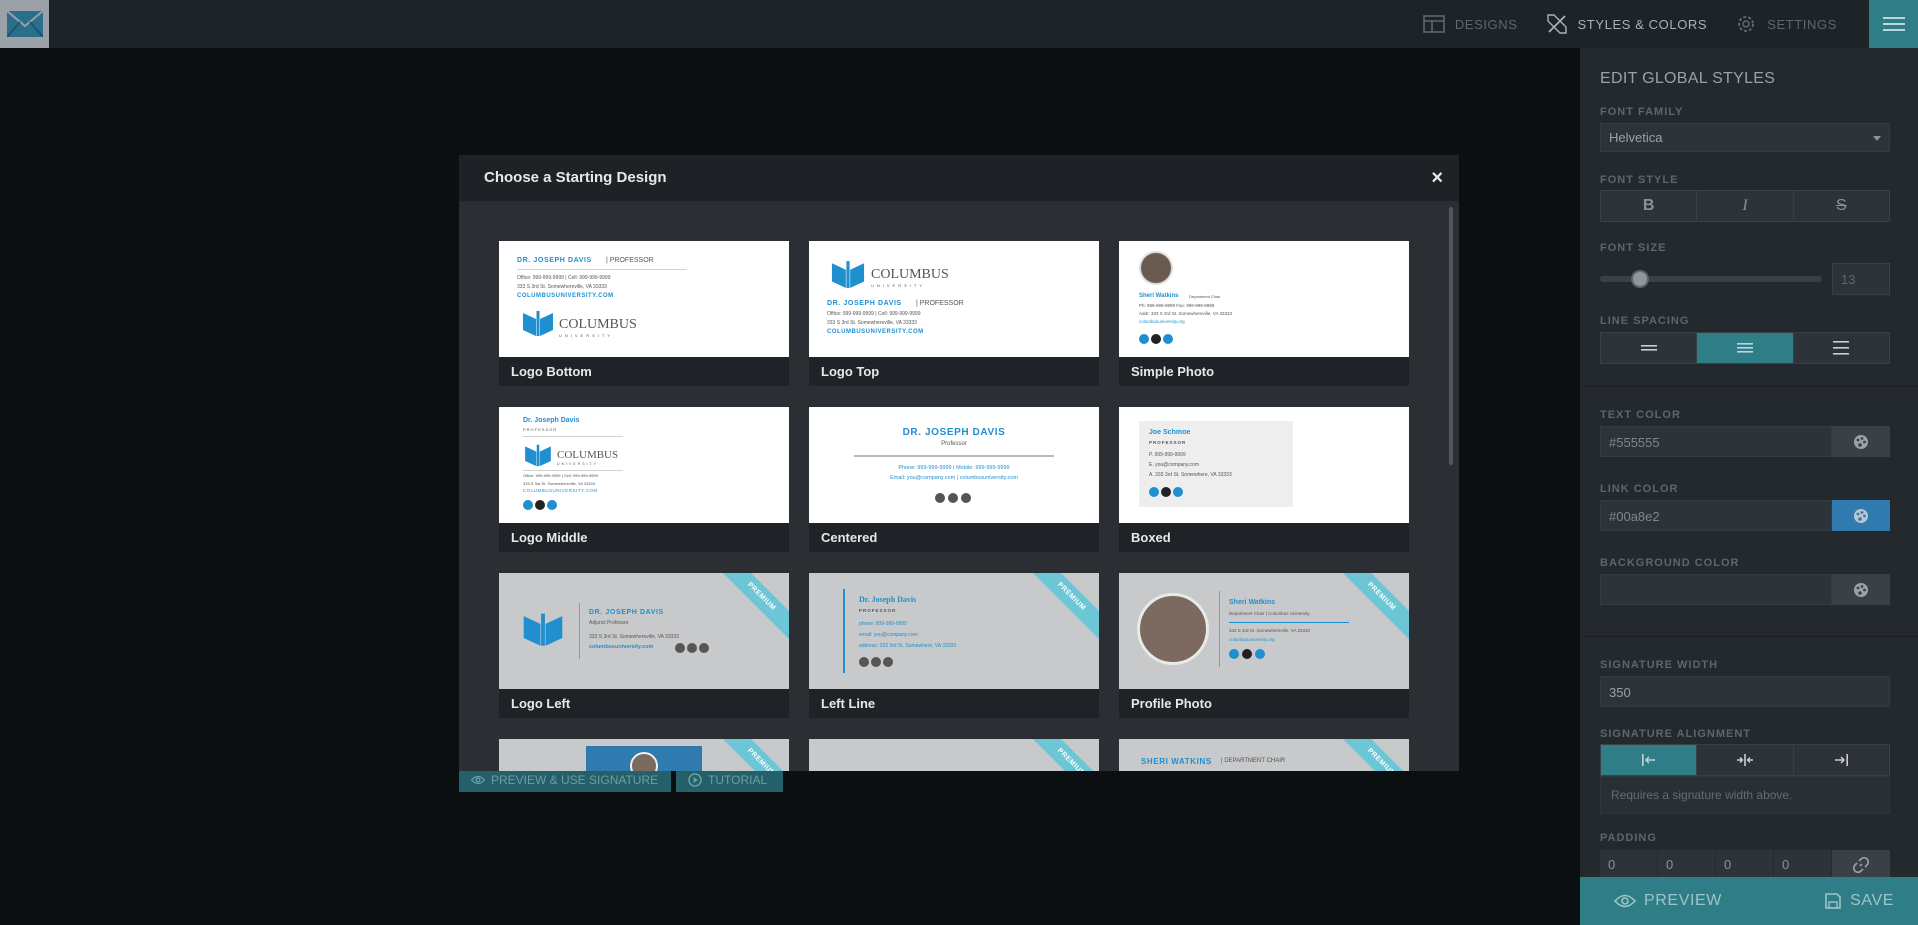  Describe the element at coordinates (1176, 761) in the screenshot. I see `thumb-name: SHERI WATKINS` at that location.